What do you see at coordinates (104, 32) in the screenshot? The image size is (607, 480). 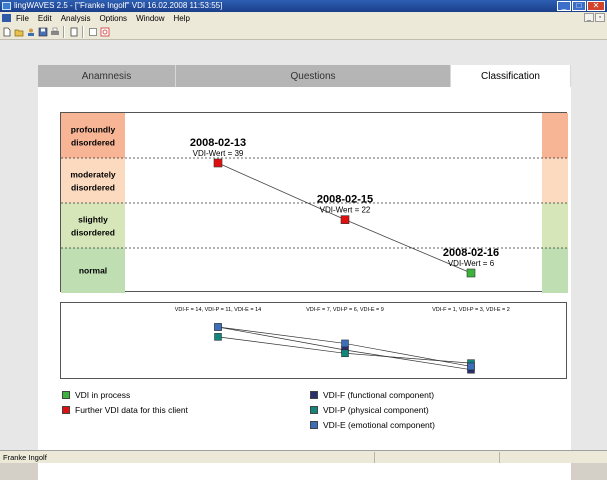 I see `image-icon` at bounding box center [104, 32].